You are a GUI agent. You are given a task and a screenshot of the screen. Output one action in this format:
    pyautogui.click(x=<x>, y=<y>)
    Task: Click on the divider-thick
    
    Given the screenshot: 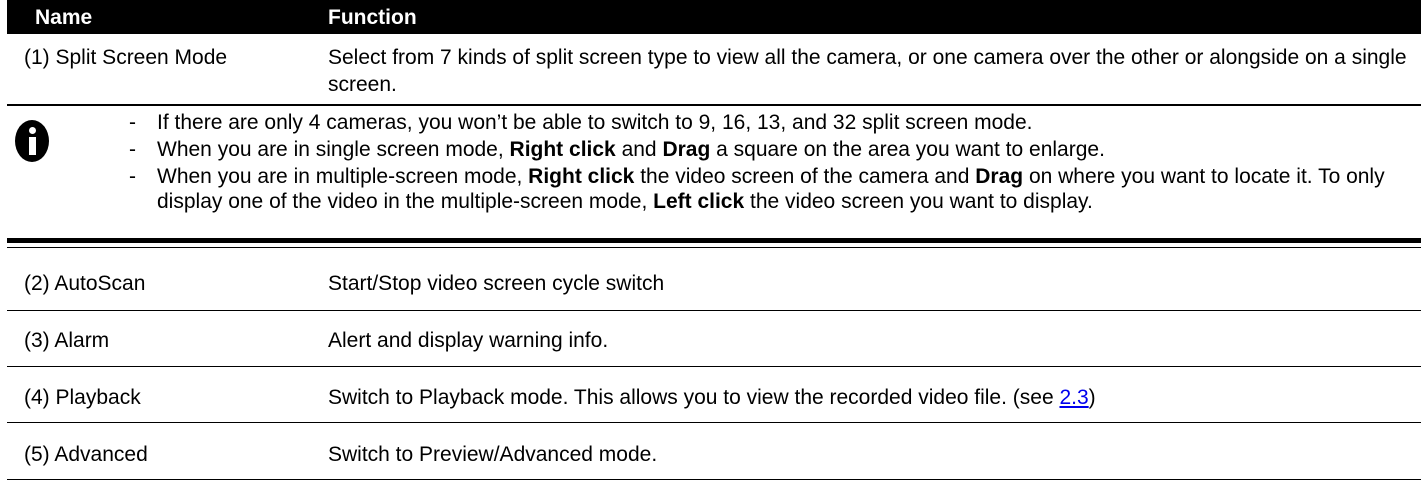 What is the action you would take?
    pyautogui.click(x=714, y=240)
    